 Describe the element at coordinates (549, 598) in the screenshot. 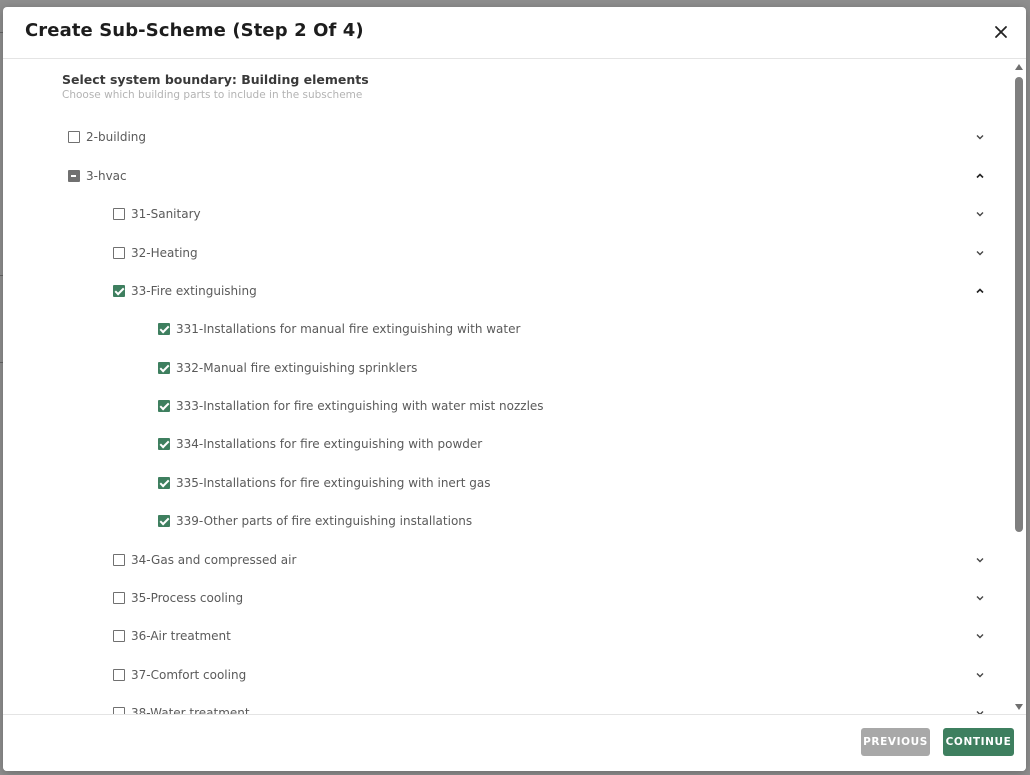

I see `tree-item-35-process-cooling: 35-Process cooling` at that location.